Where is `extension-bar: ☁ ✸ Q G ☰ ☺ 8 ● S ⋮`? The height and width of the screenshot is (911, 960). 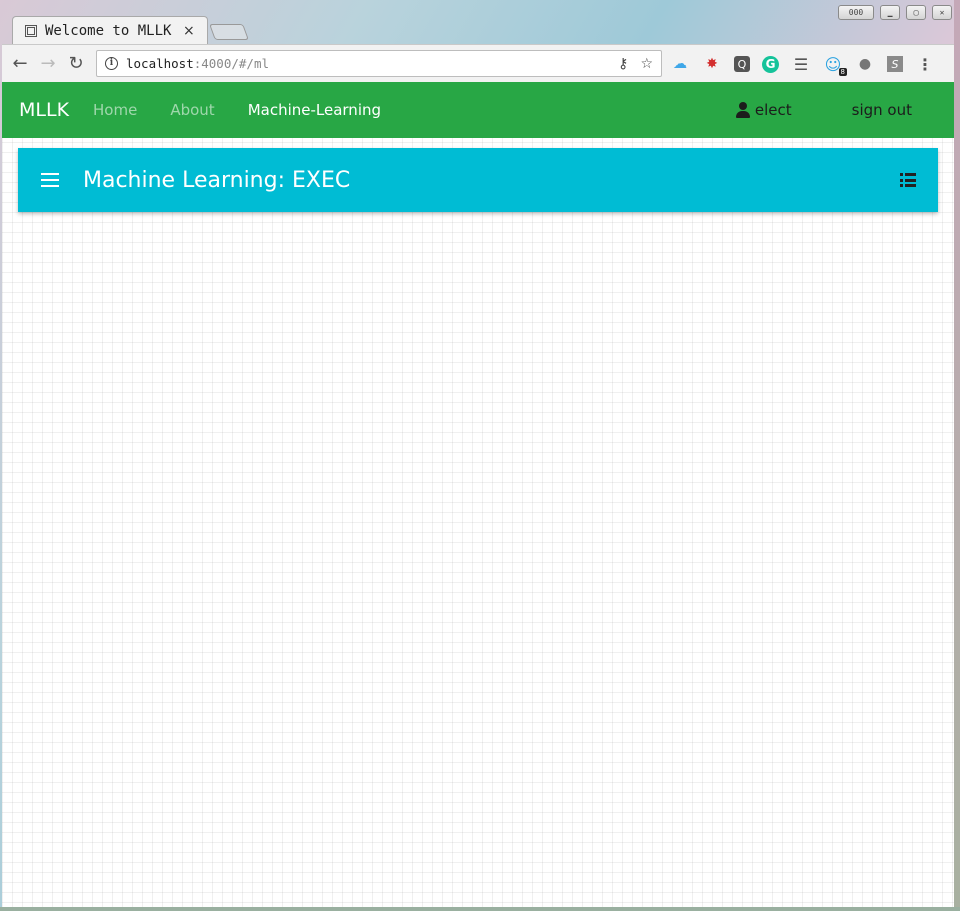 extension-bar: ☁ ✸ Q G ☰ ☺ 8 ● S ⋮ is located at coordinates (802, 65).